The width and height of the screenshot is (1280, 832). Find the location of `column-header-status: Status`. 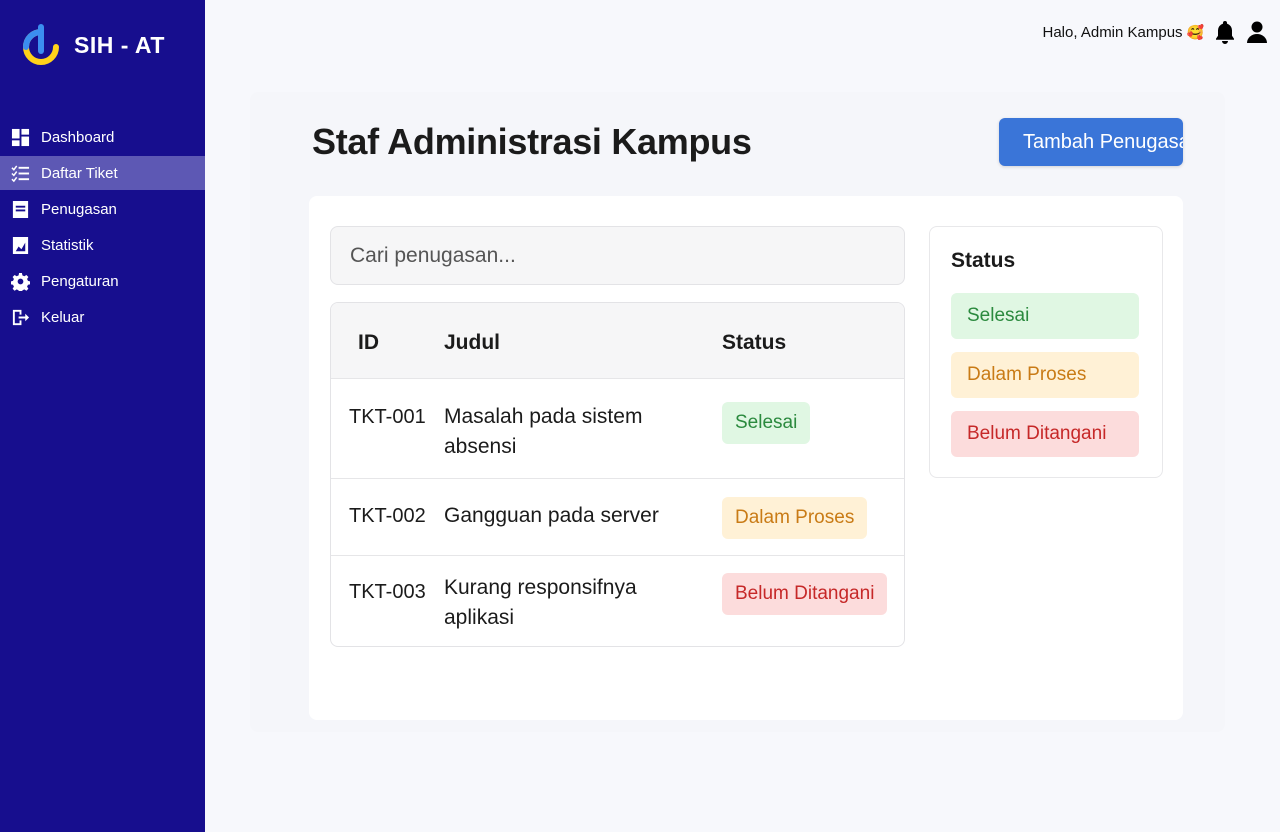

column-header-status: Status is located at coordinates (754, 343).